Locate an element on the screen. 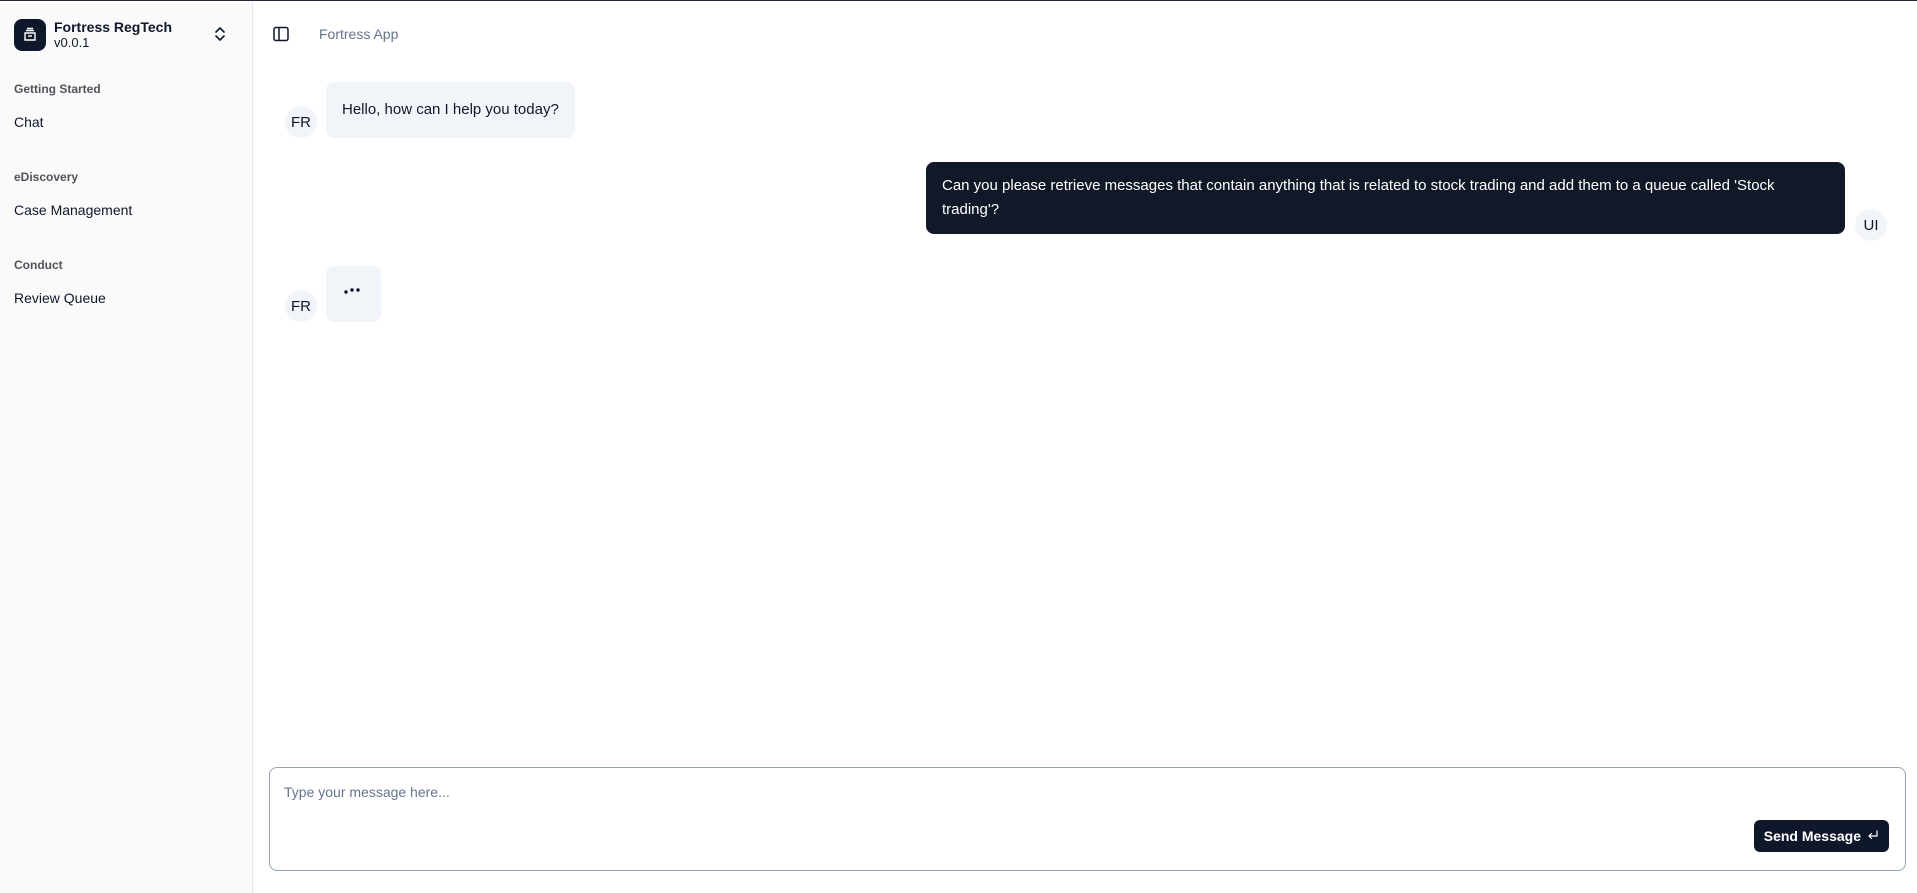 This screenshot has height=893, width=1917. chevrons-up-down-icon is located at coordinates (220, 36).